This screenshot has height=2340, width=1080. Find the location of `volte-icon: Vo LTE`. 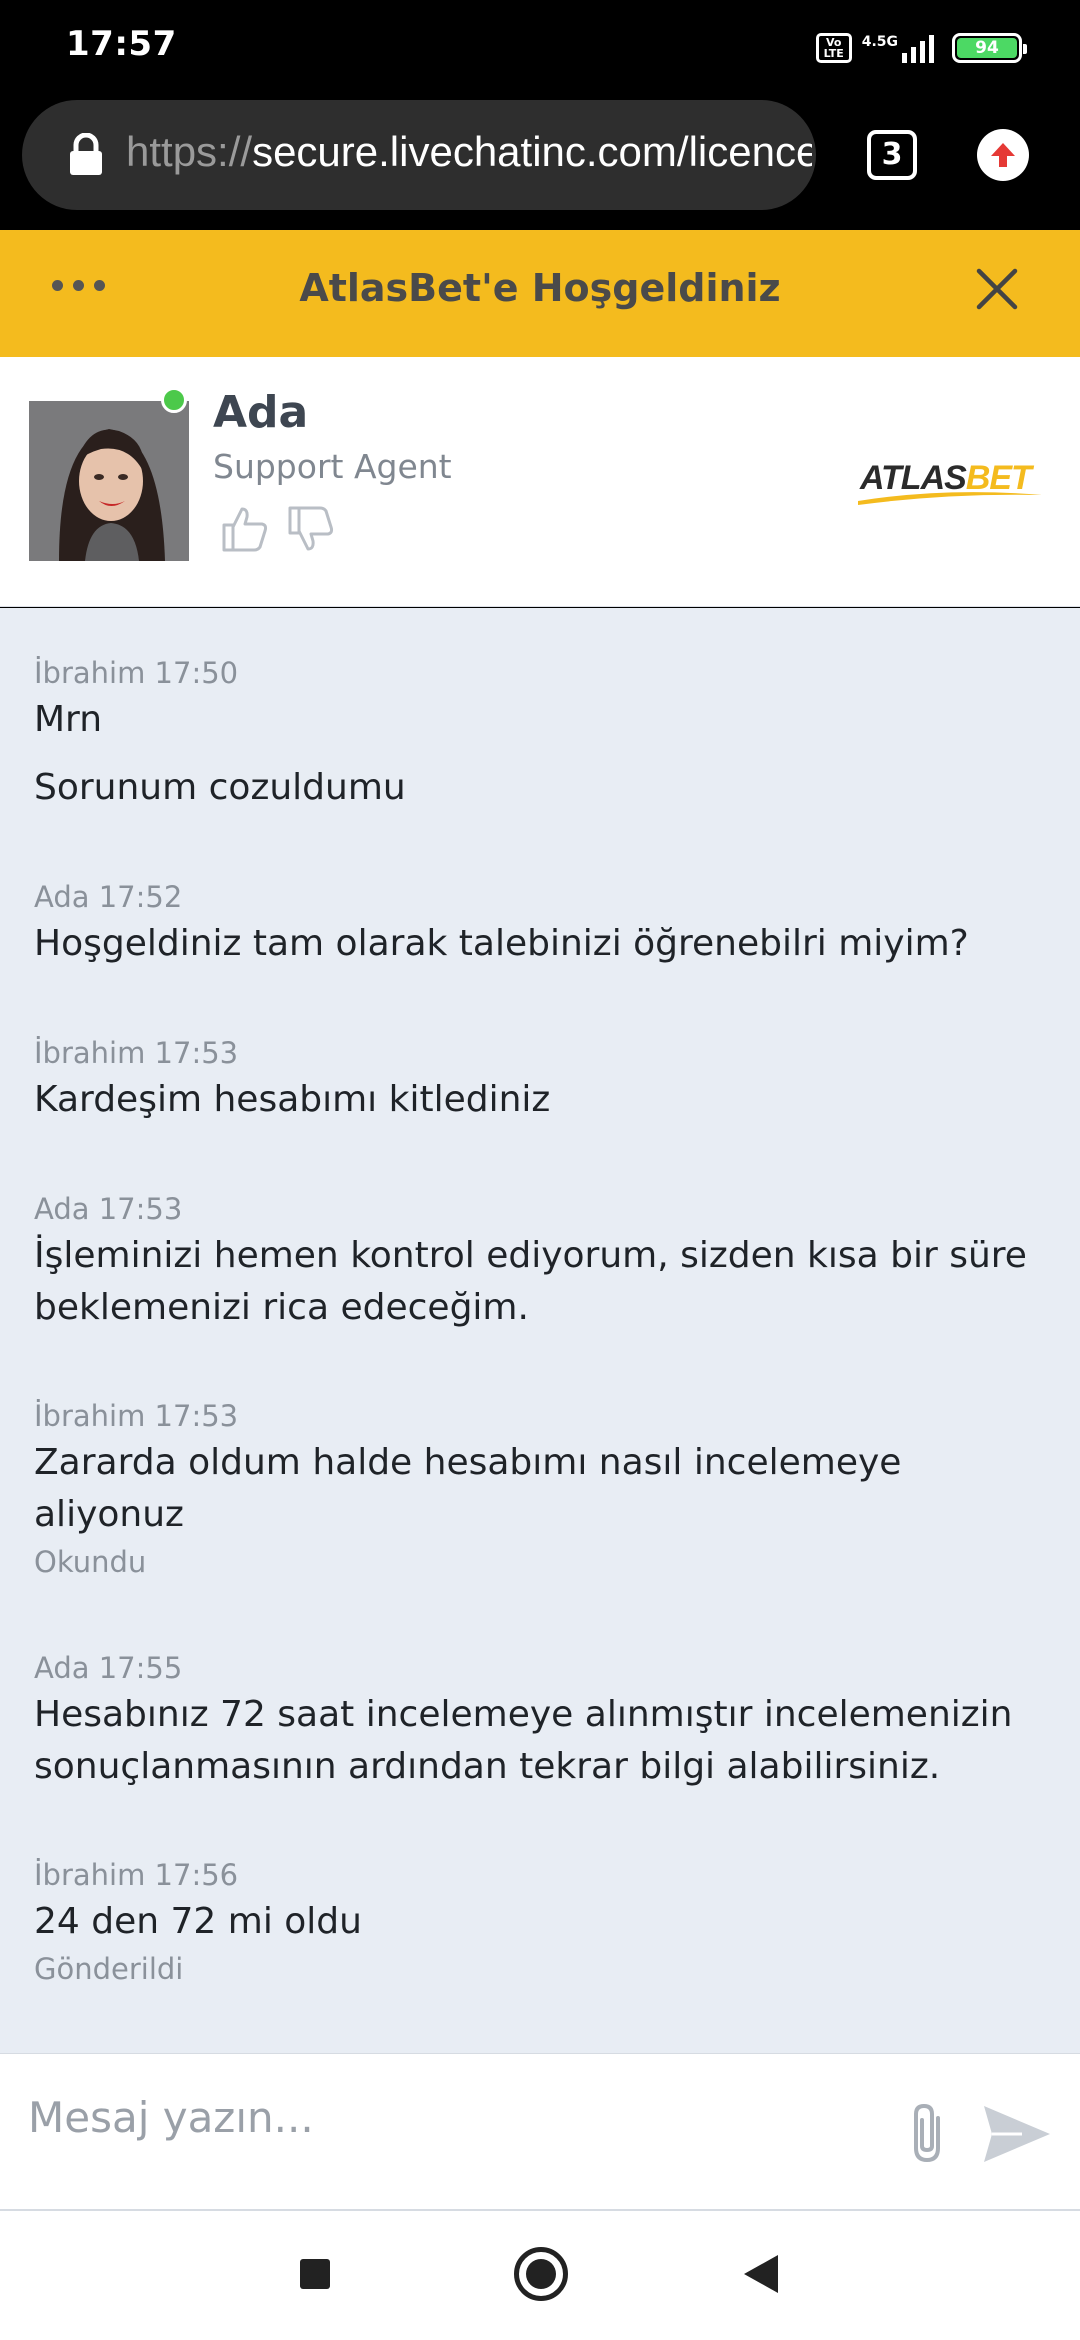

volte-icon: Vo LTE is located at coordinates (833, 48).